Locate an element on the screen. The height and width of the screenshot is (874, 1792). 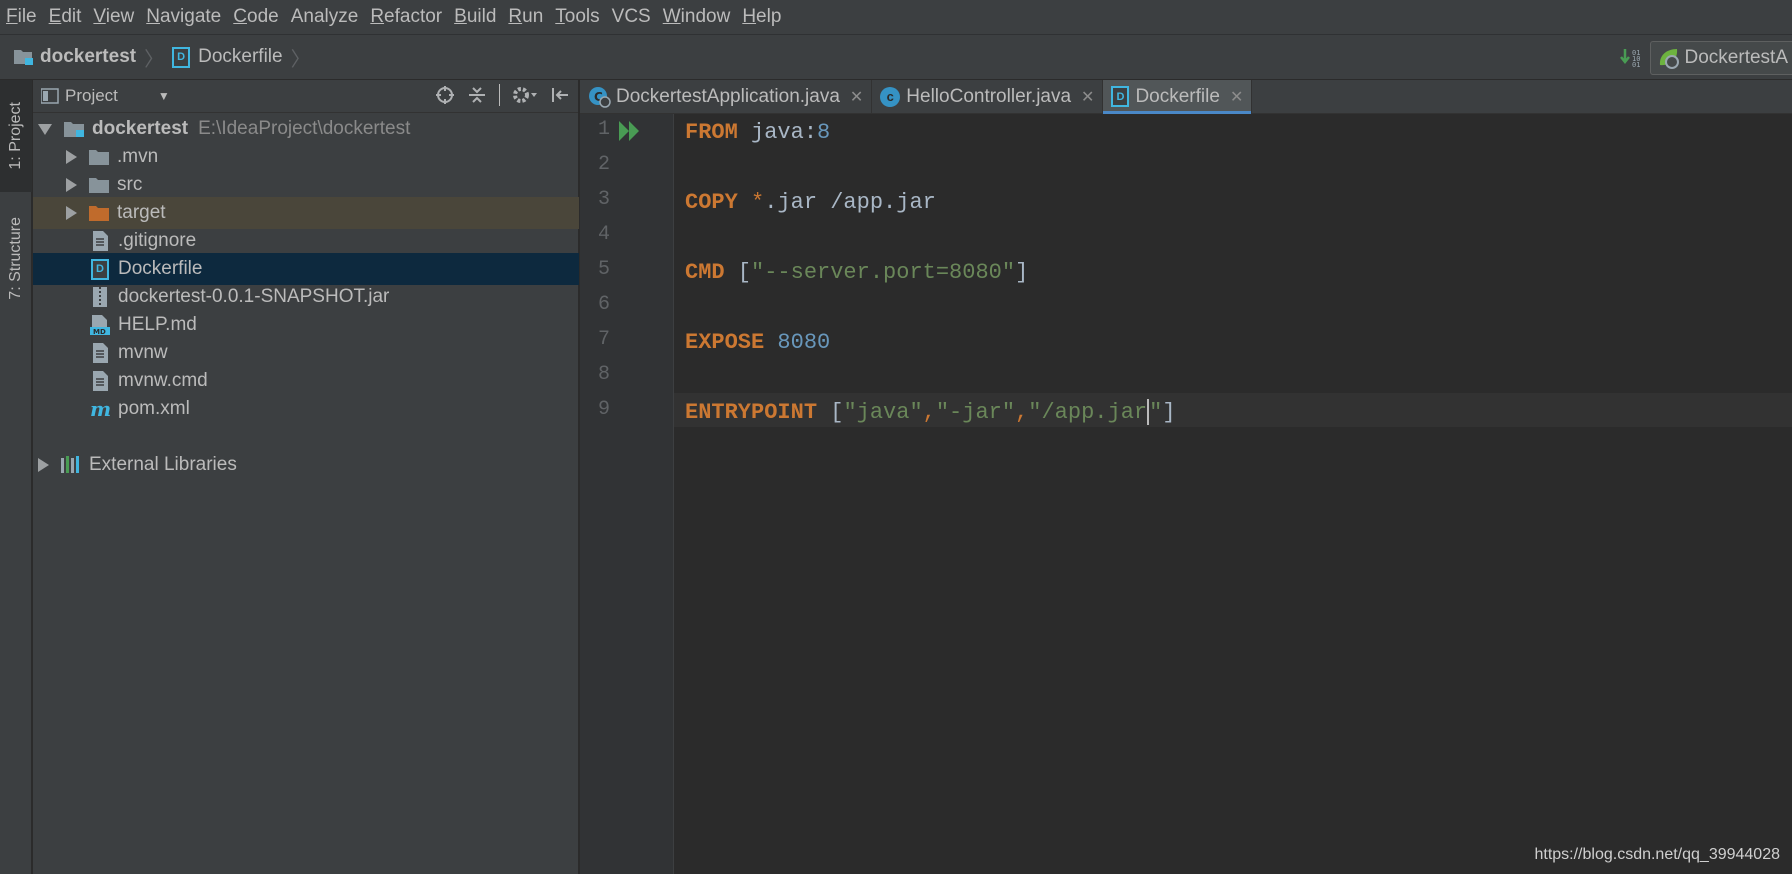
tool-window-tab-structure-label: 7: Structure is located at coordinates (15, 258).